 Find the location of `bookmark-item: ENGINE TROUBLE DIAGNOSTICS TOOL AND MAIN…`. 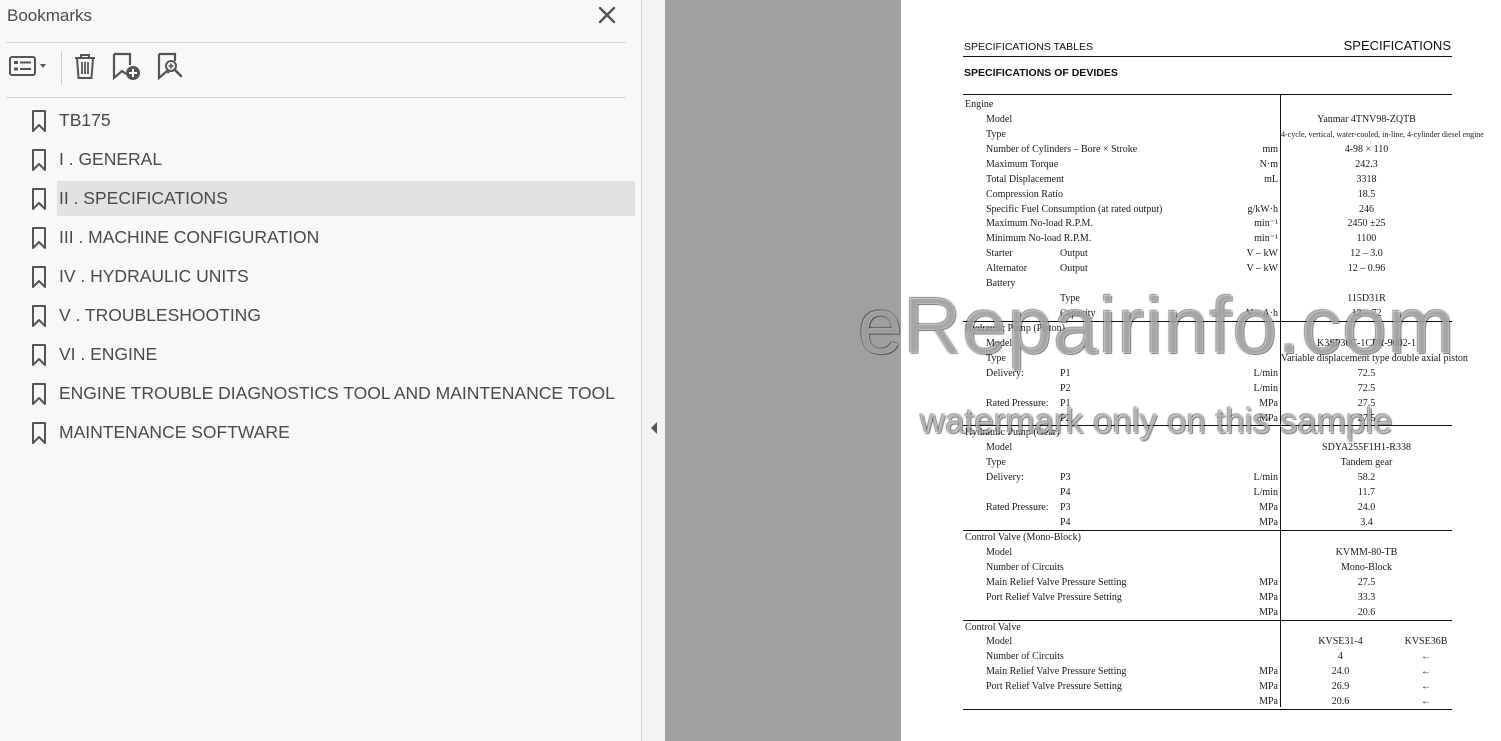

bookmark-item: ENGINE TROUBLE DIAGNOSTICS TOOL AND MAIN… is located at coordinates (329, 393).